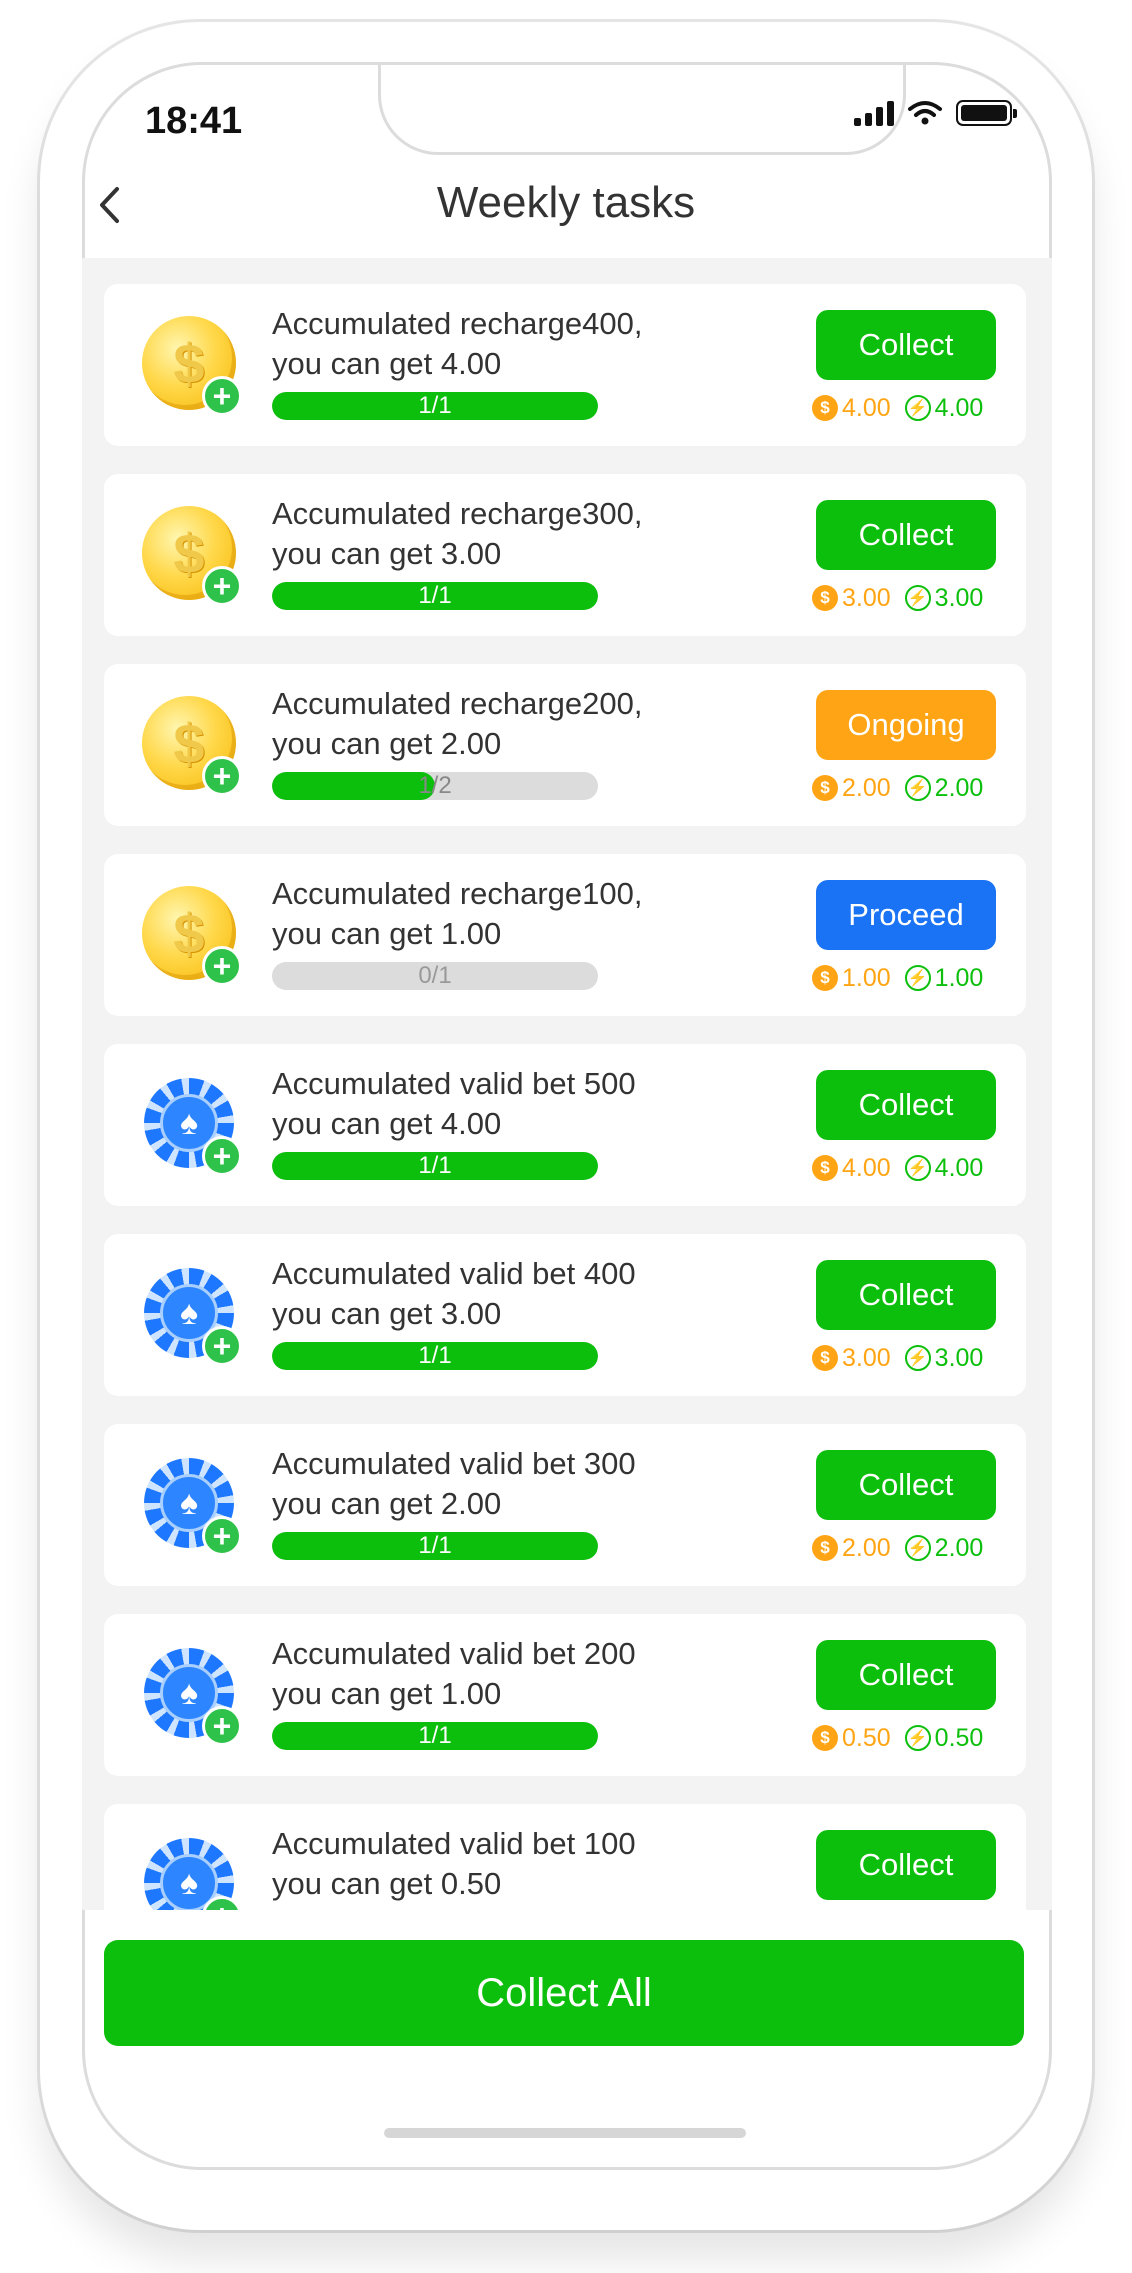 The height and width of the screenshot is (2273, 1132). I want to click on bonus-reward: ⚡ 2.00, so click(943, 1548).